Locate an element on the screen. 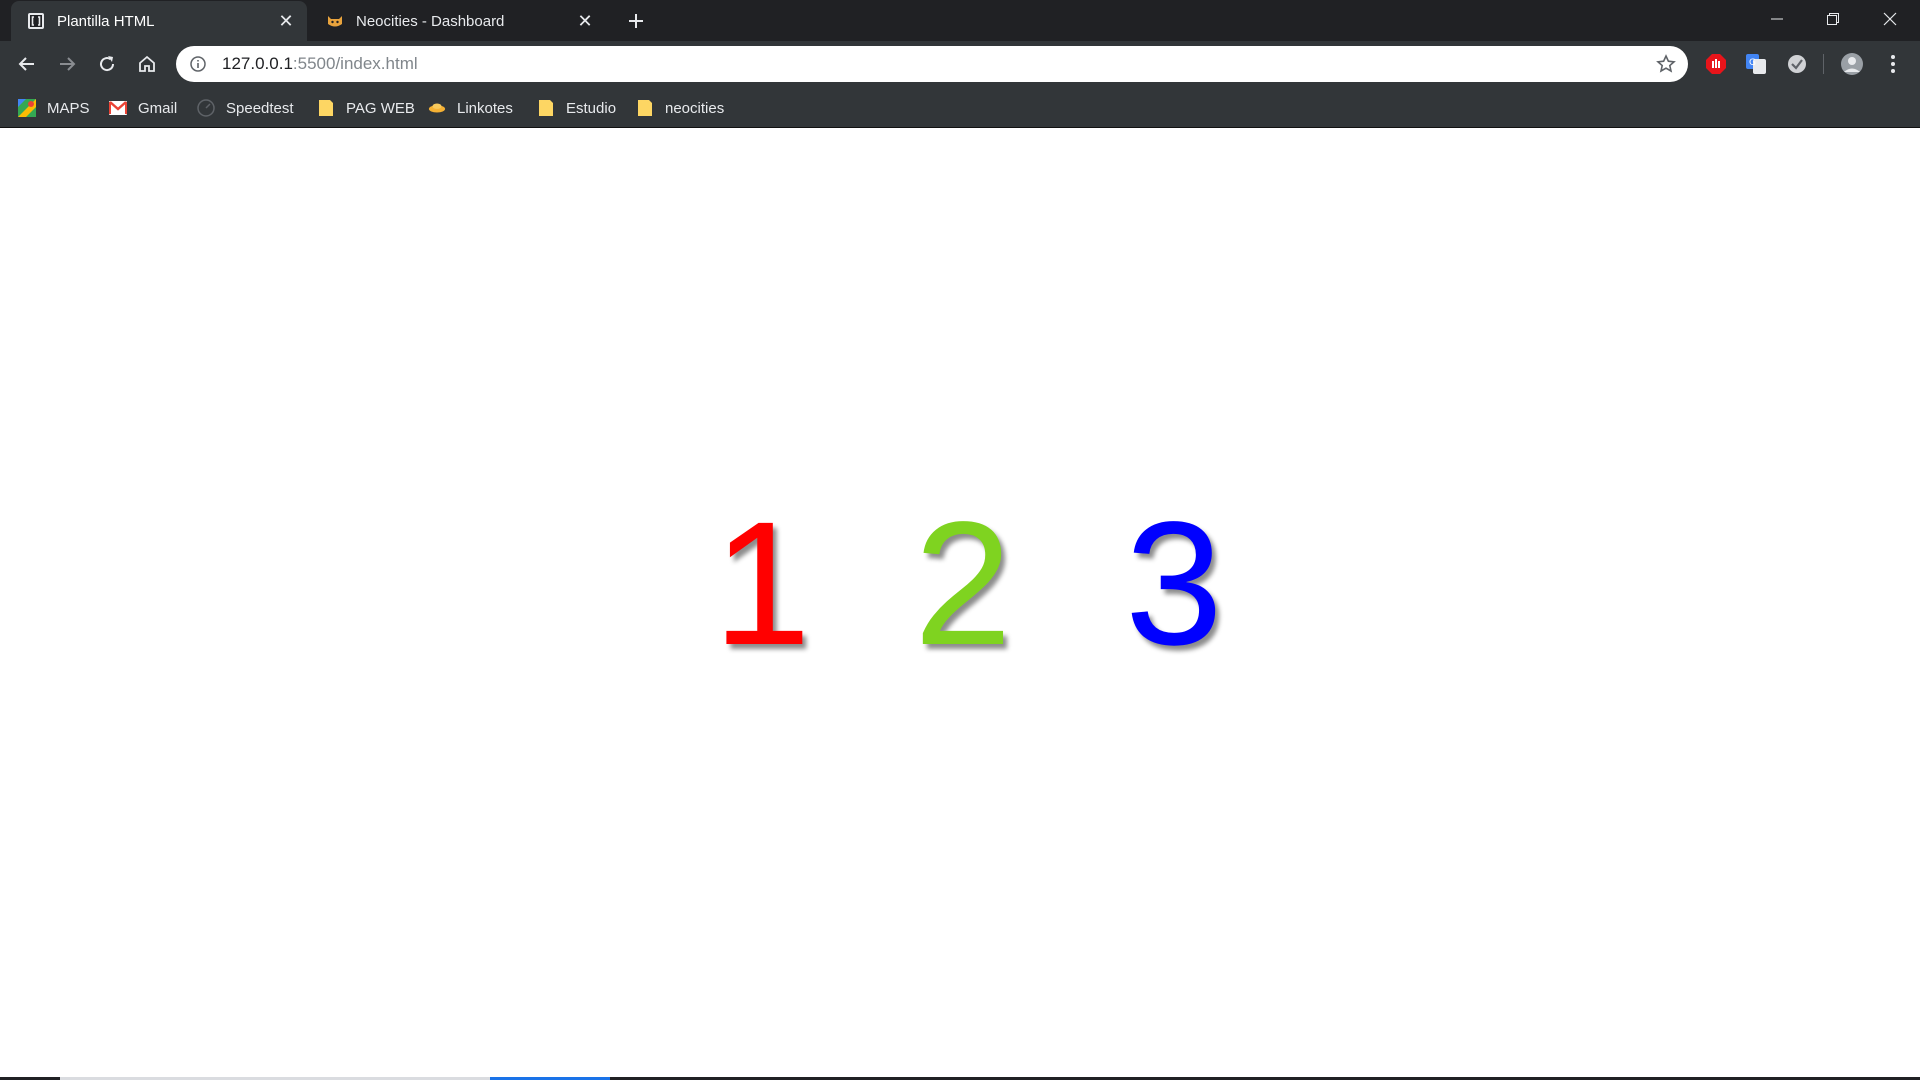 This screenshot has width=1920, height=1080. back-icon is located at coordinates (26, 64).